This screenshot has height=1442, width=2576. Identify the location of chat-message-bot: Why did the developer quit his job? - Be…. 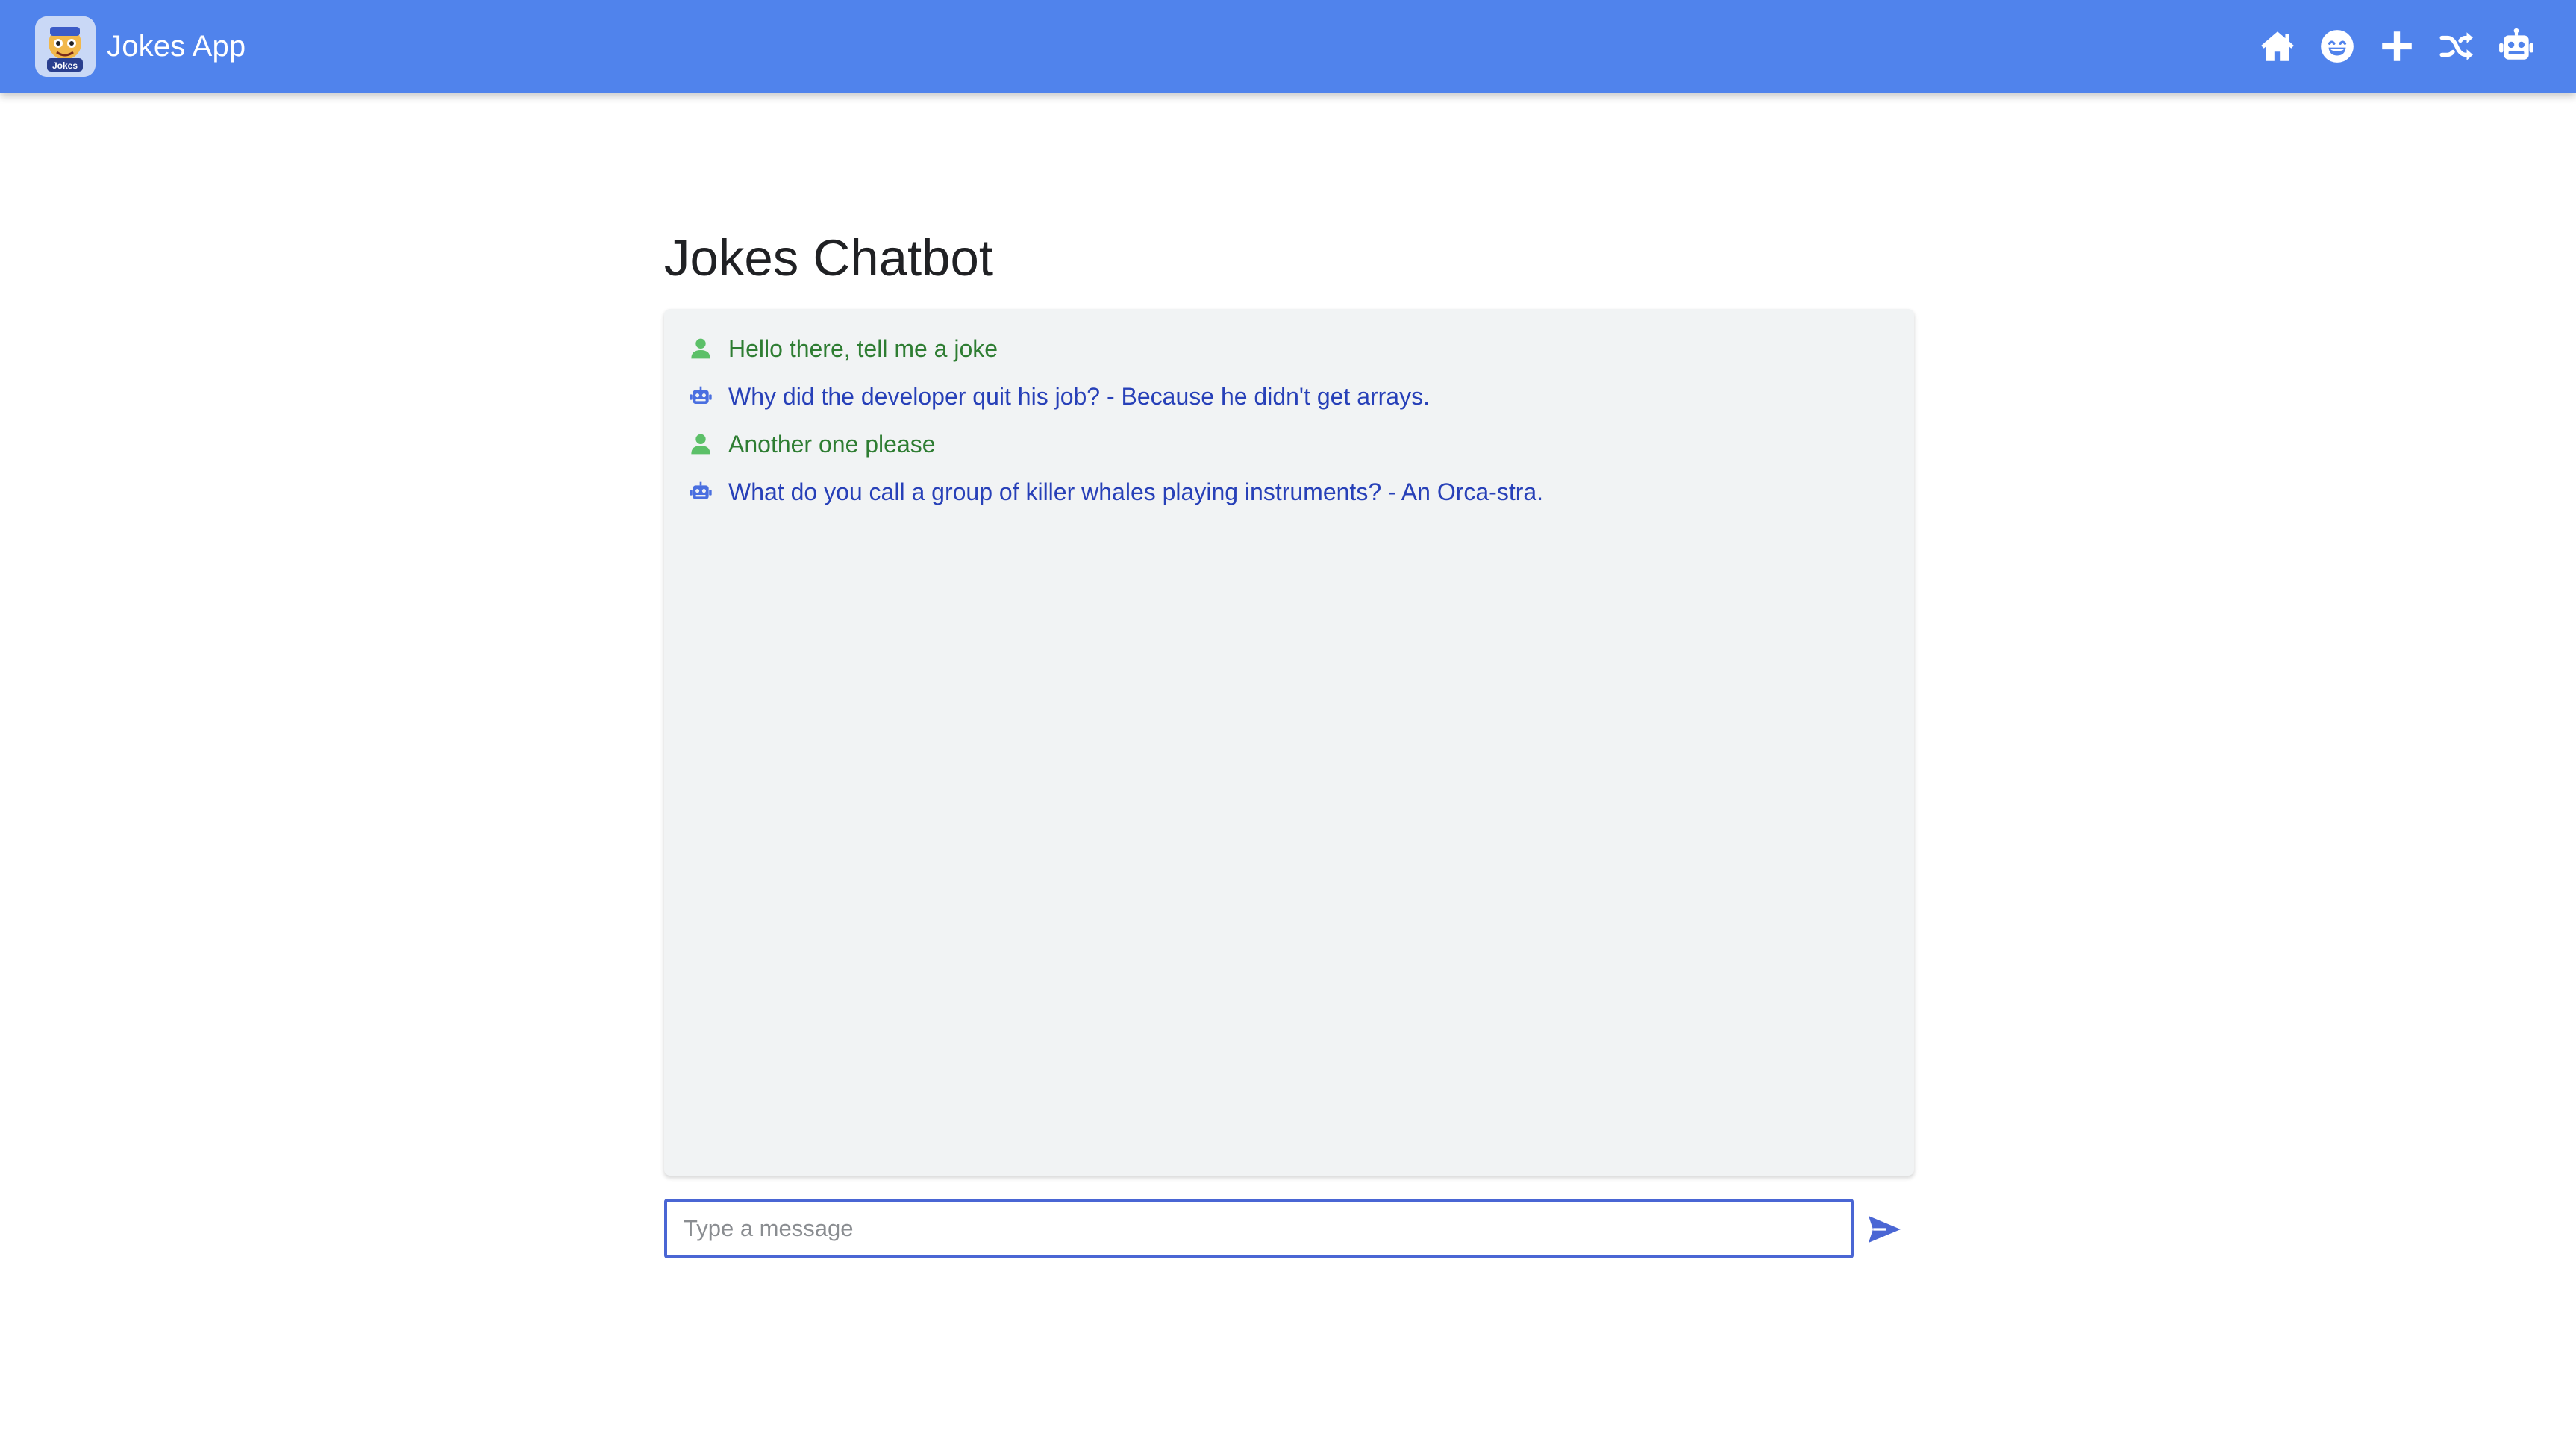
(1059, 396).